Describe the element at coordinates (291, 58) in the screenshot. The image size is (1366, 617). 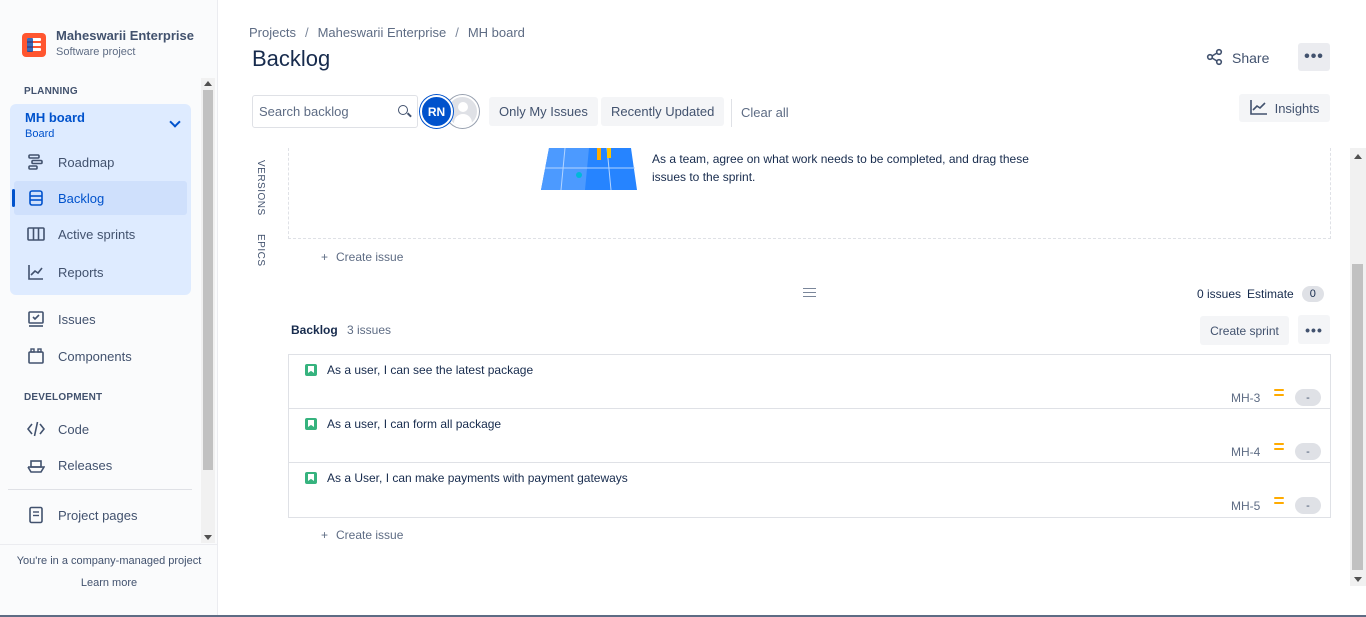
I see `page-title: Backlog` at that location.